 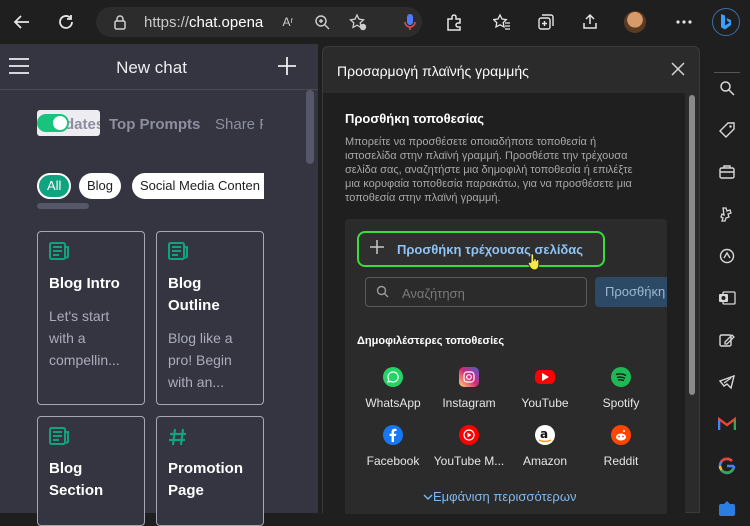 I want to click on tools-briefcase-icon, so click(x=727, y=172).